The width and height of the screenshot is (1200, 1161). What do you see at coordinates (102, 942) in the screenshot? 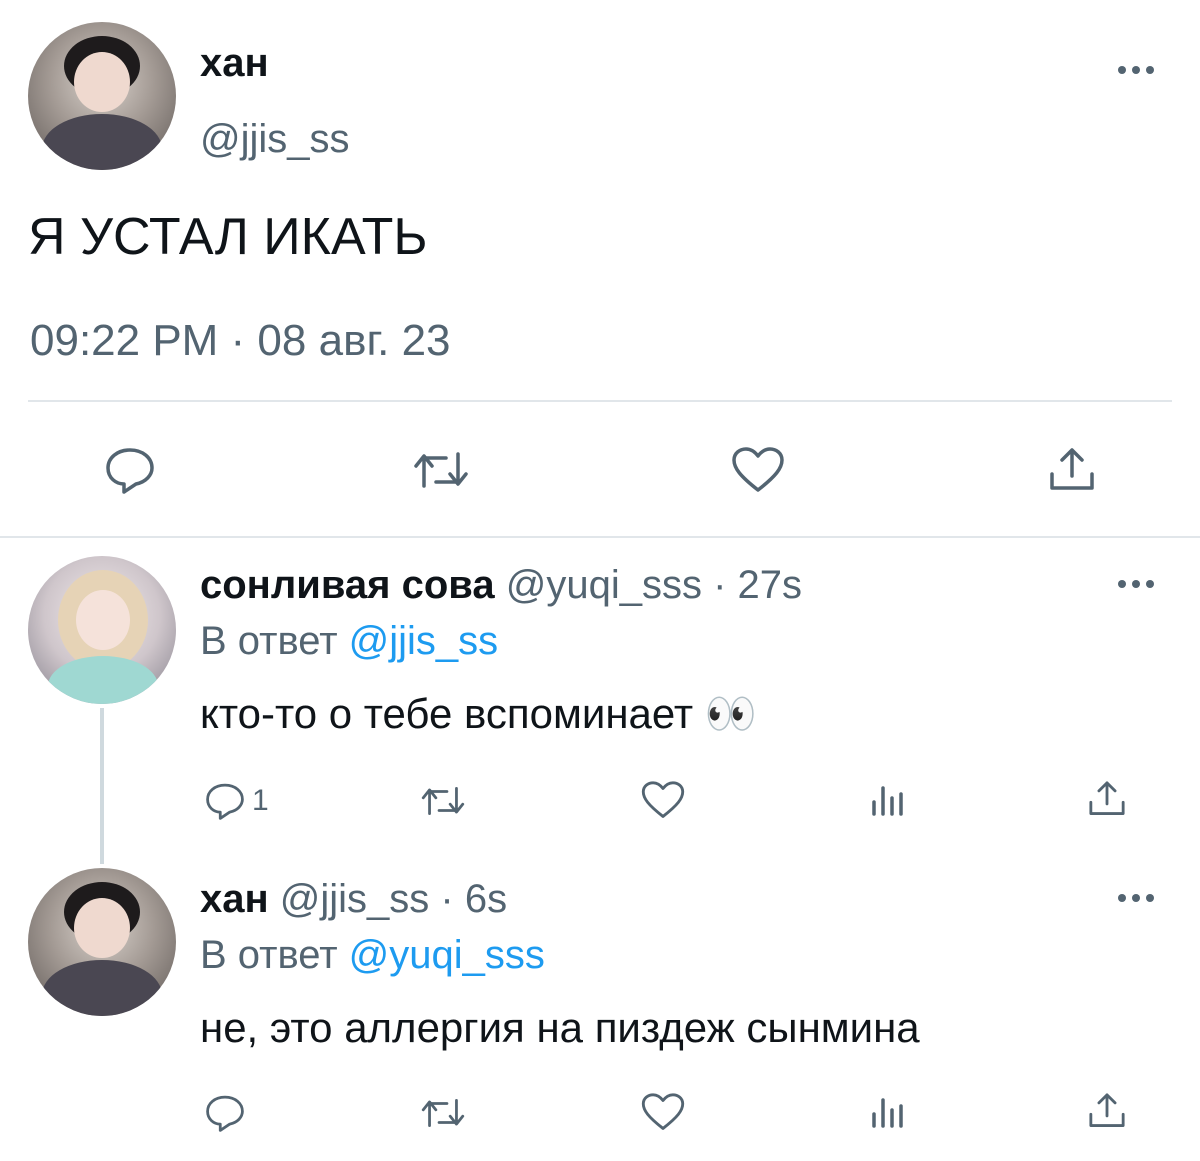
I see `reply-2-avatar` at bounding box center [102, 942].